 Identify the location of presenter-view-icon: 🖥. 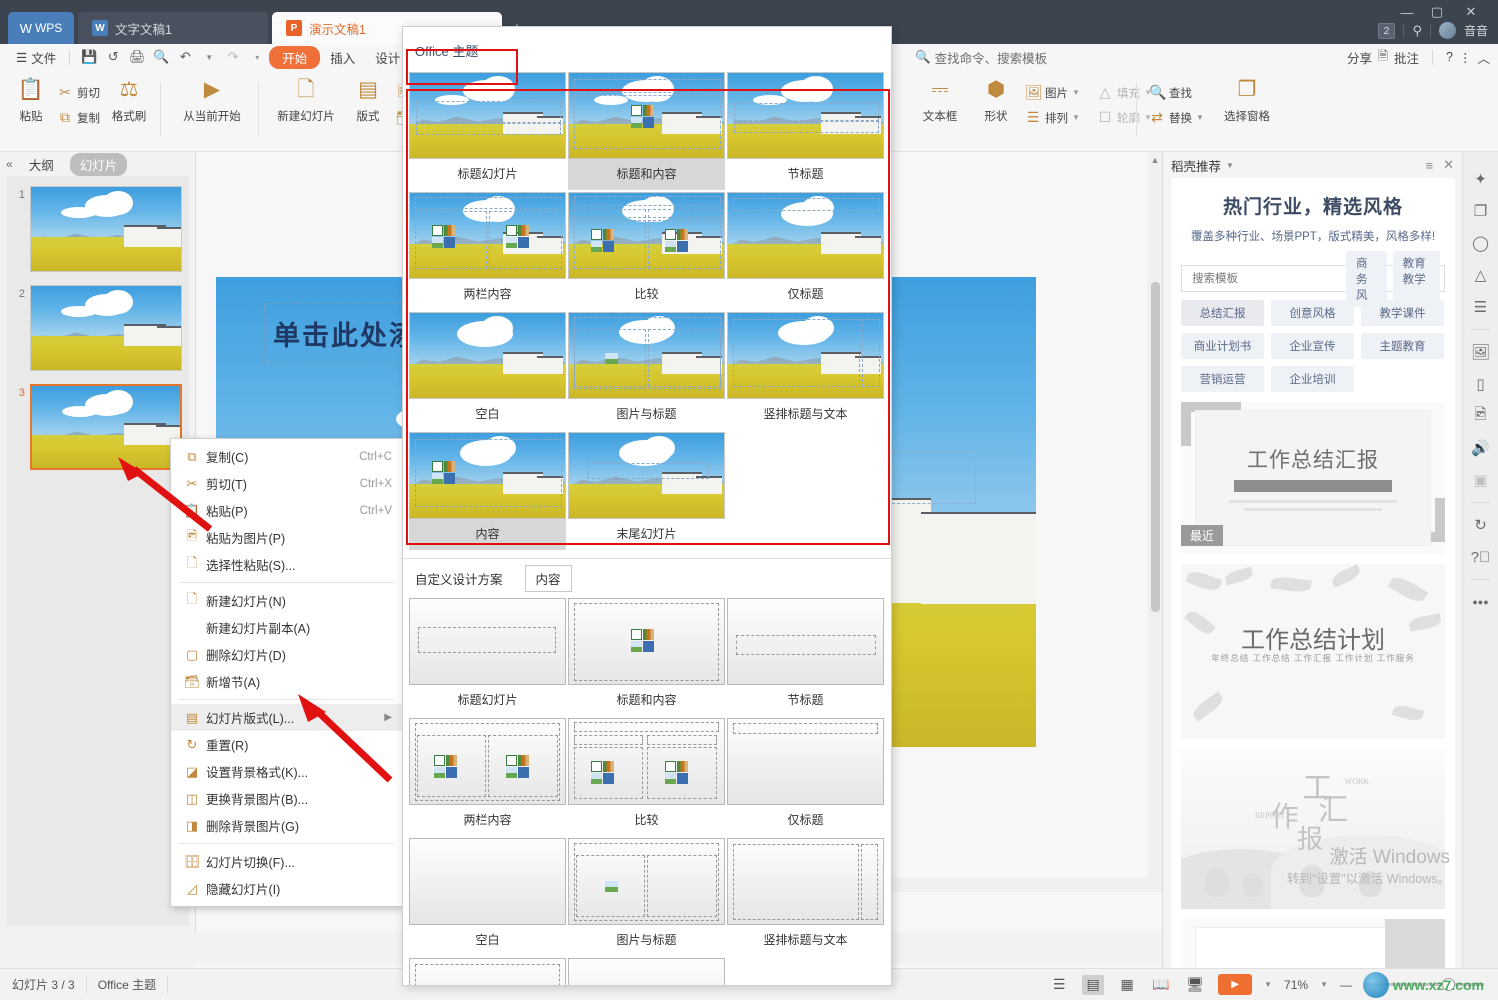
(1195, 985).